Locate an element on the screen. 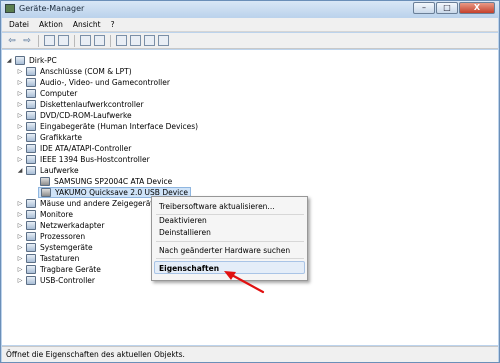 The width and height of the screenshot is (500, 363). tree-item: ▷ Prozessoren is located at coordinates (50, 236).